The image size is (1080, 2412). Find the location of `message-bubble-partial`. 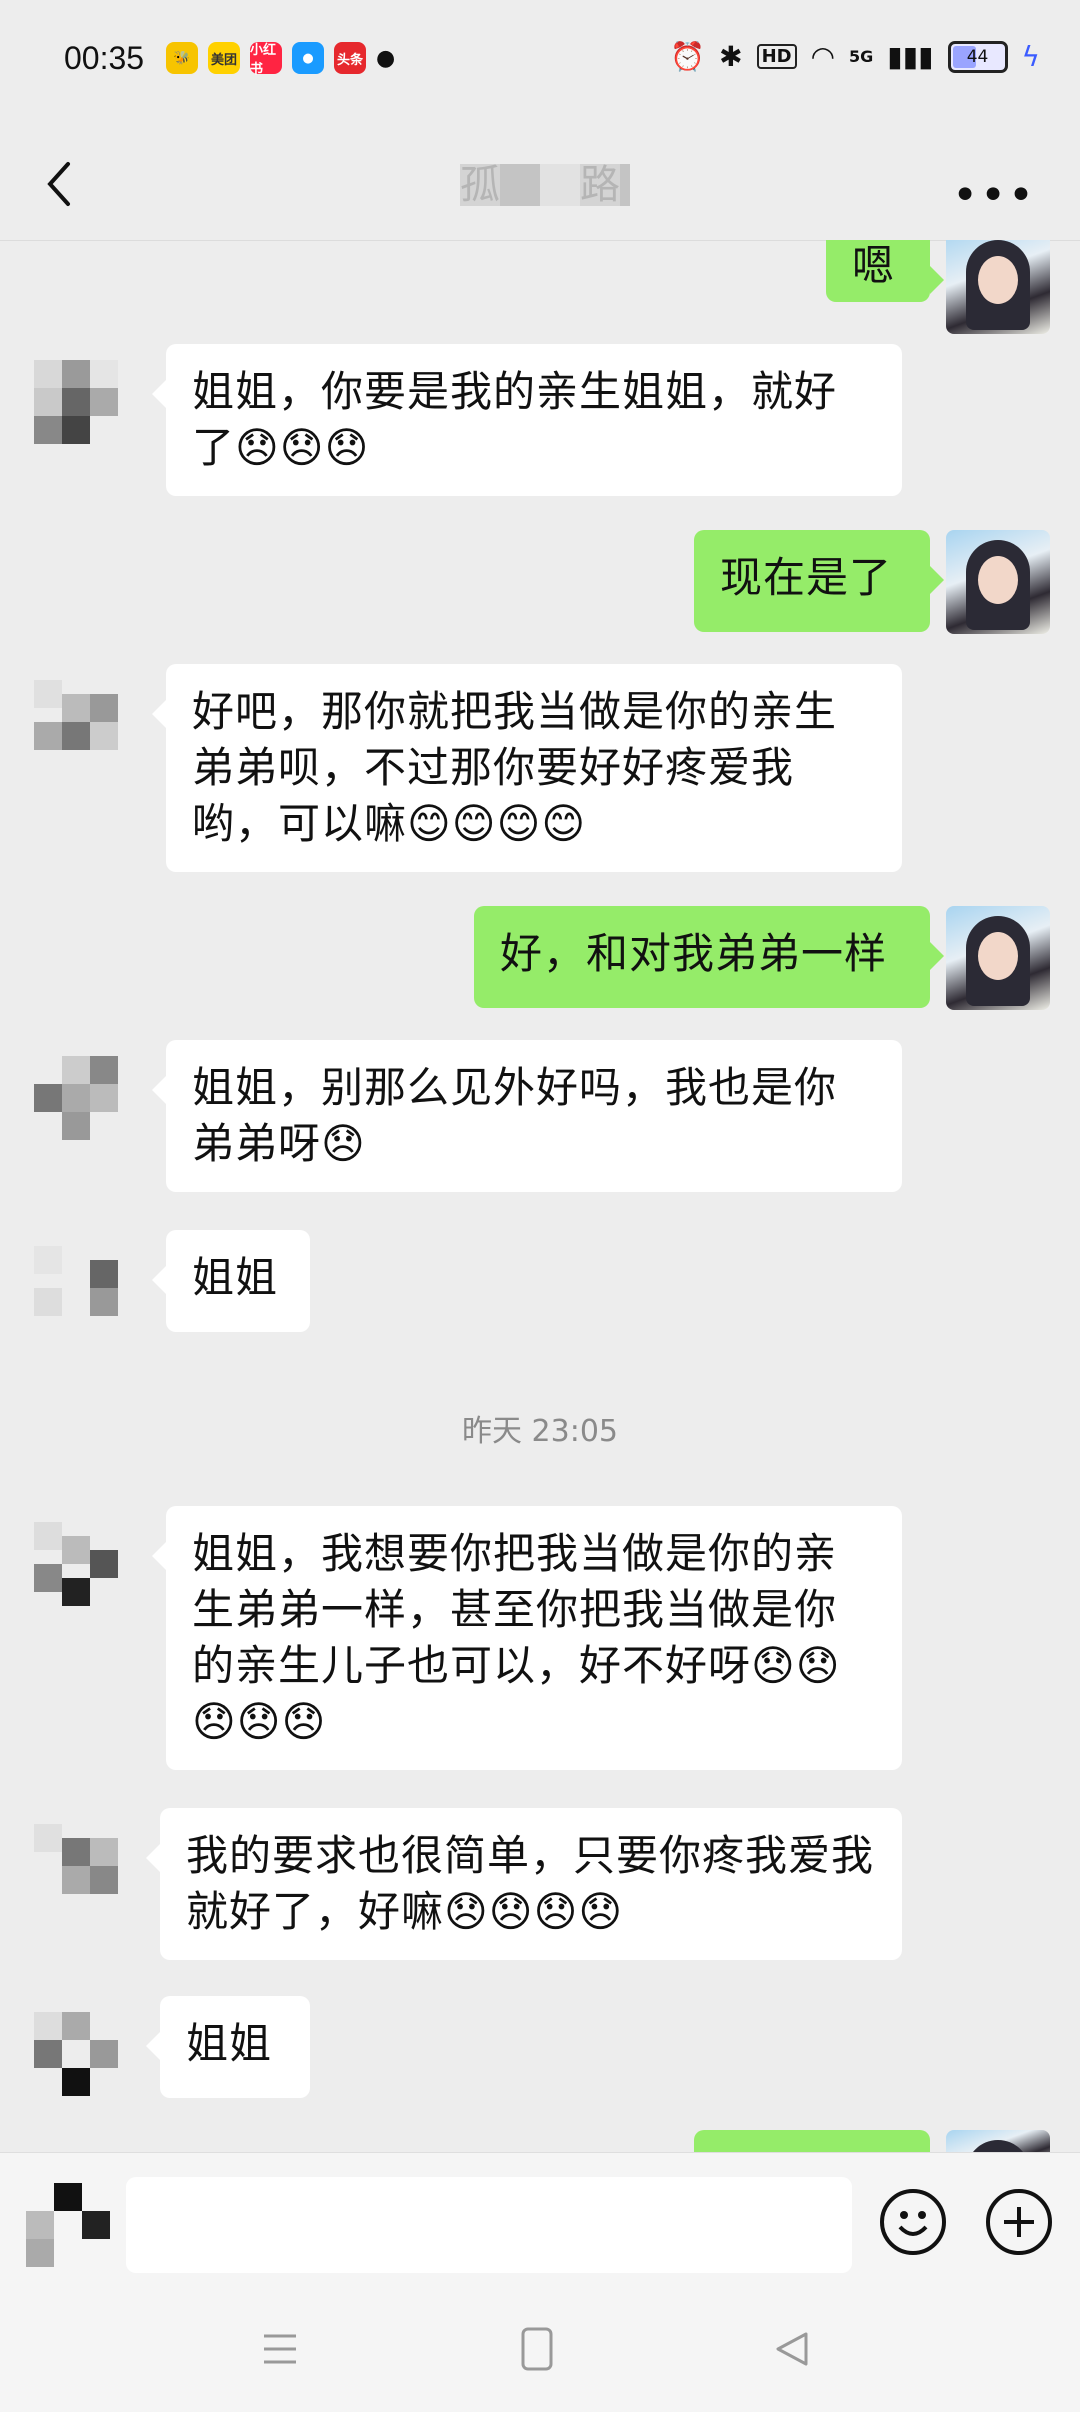

message-bubble-partial is located at coordinates (812, 2141).